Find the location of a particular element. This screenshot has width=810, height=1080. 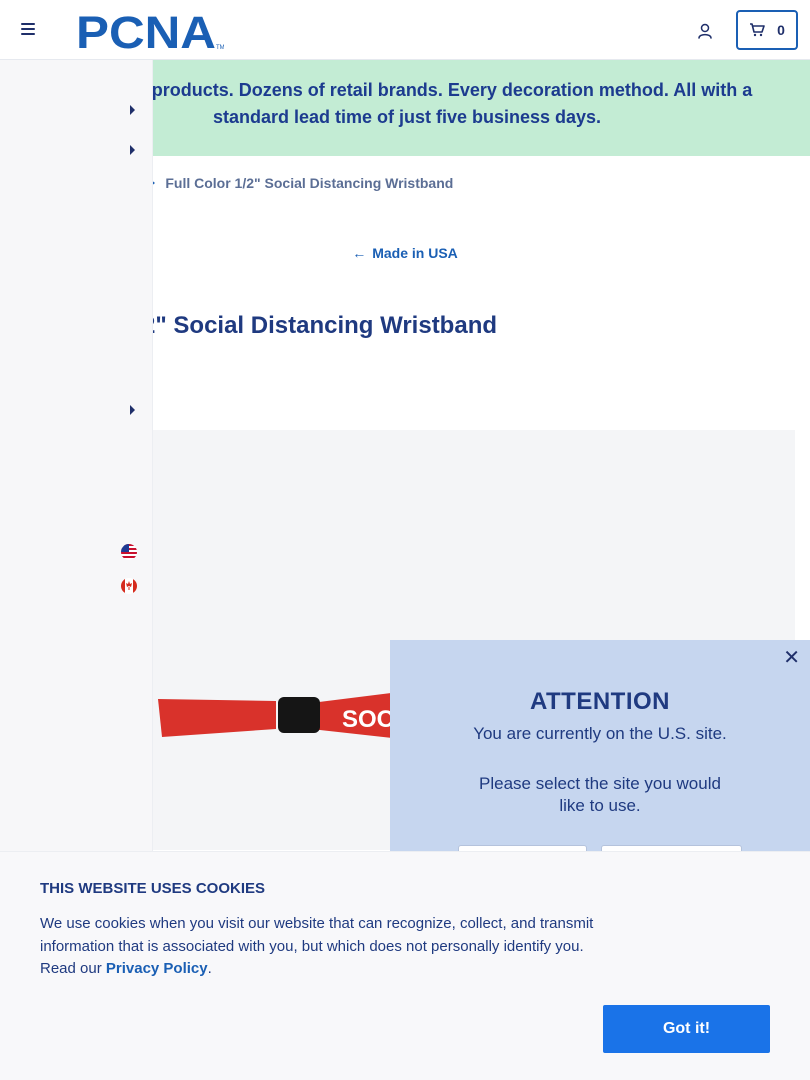

pcna-logo: PCNA TM is located at coordinates (150, 31).